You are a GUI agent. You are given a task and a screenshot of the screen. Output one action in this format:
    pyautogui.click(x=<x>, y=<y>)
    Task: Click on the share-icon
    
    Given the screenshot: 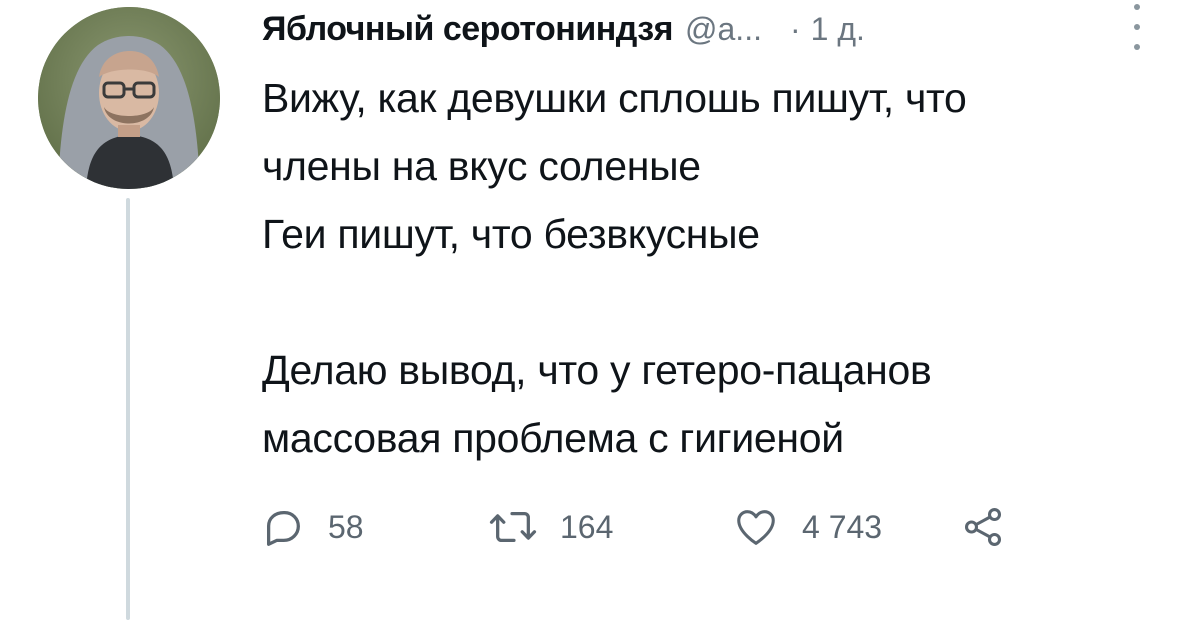 What is the action you would take?
    pyautogui.click(x=983, y=527)
    